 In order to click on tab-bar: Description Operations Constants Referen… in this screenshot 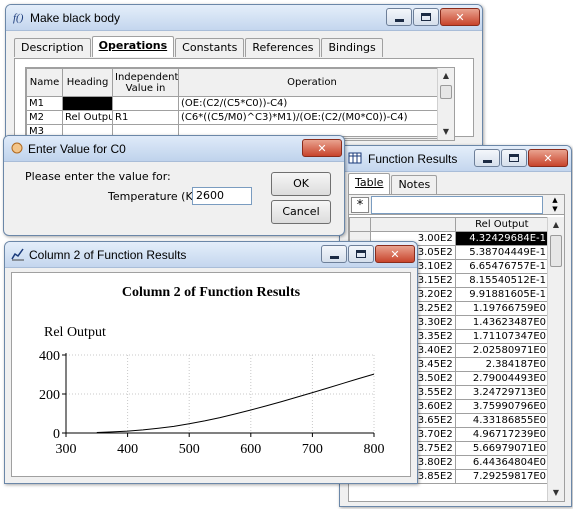, I will do `click(199, 47)`.